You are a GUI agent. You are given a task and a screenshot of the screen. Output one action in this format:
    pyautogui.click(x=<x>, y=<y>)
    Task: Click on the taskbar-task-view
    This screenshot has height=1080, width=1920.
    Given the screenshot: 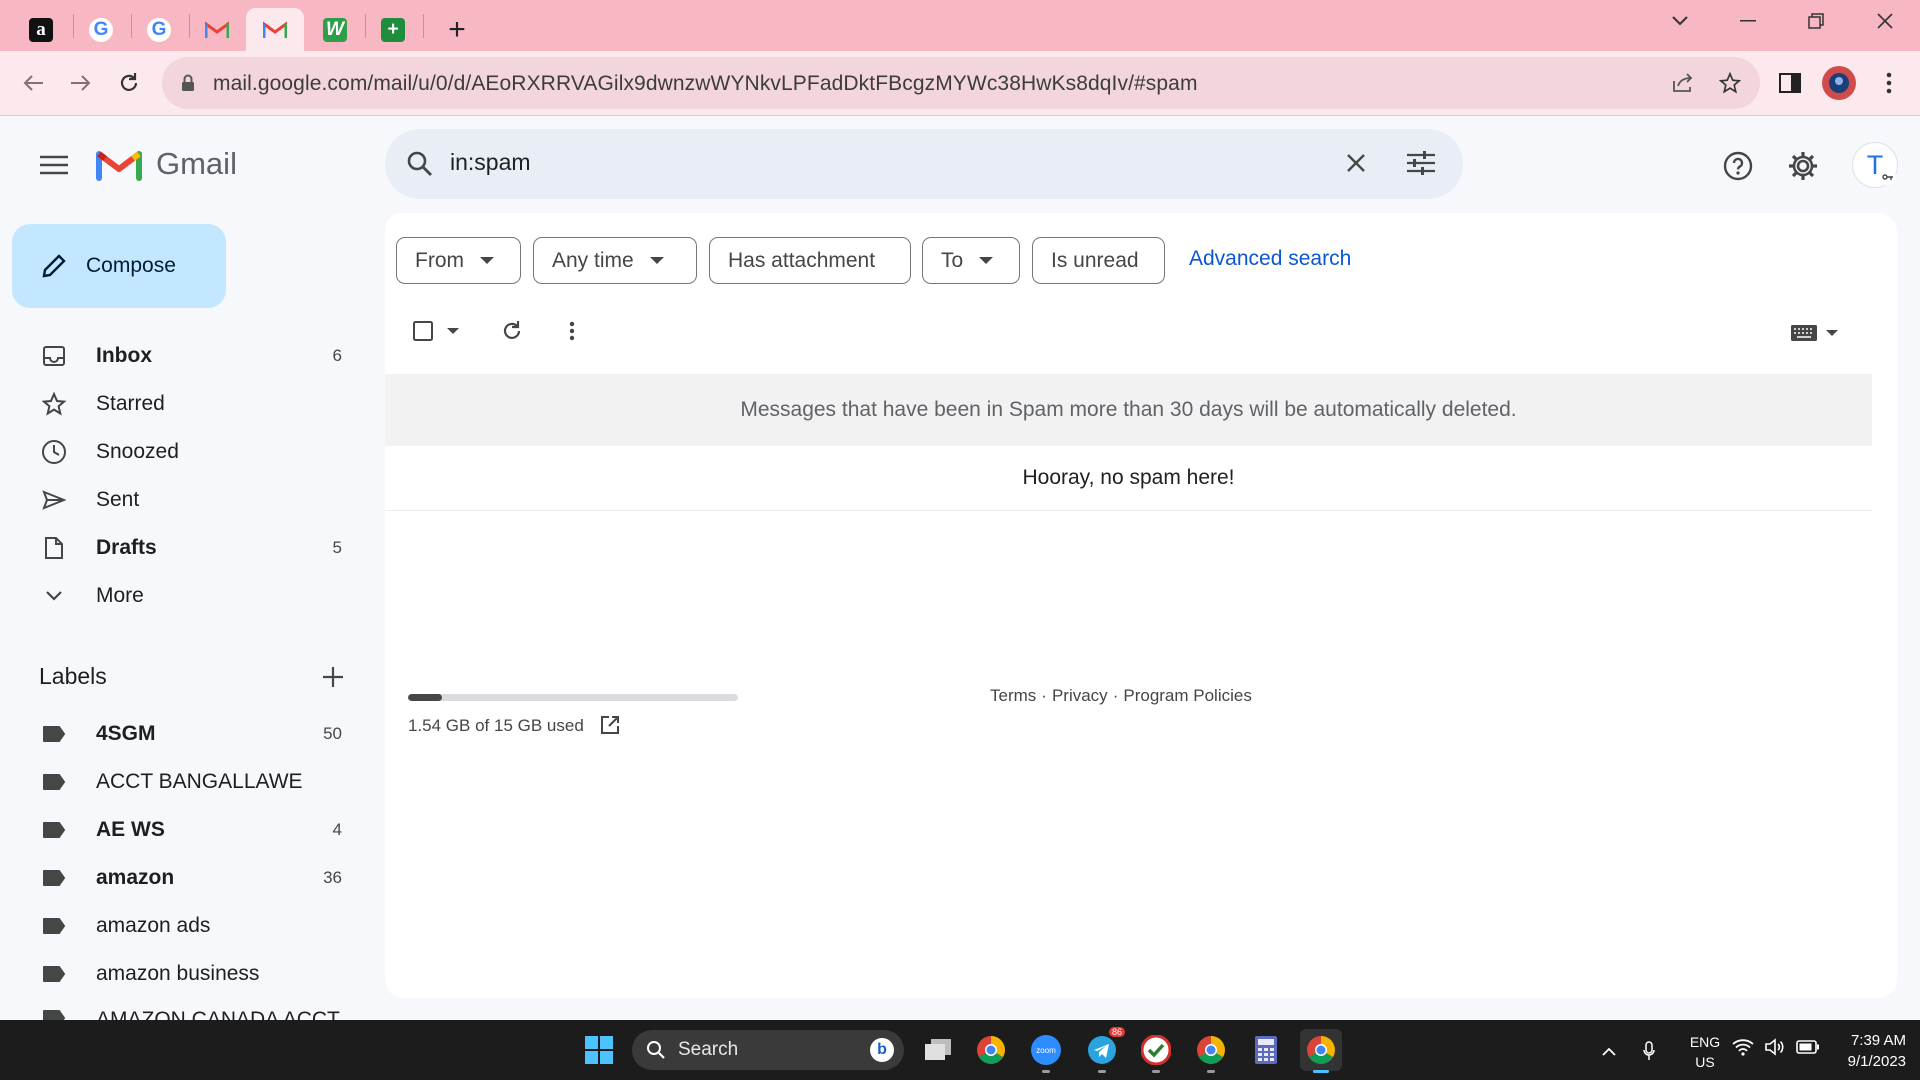 What is the action you would take?
    pyautogui.click(x=938, y=1050)
    